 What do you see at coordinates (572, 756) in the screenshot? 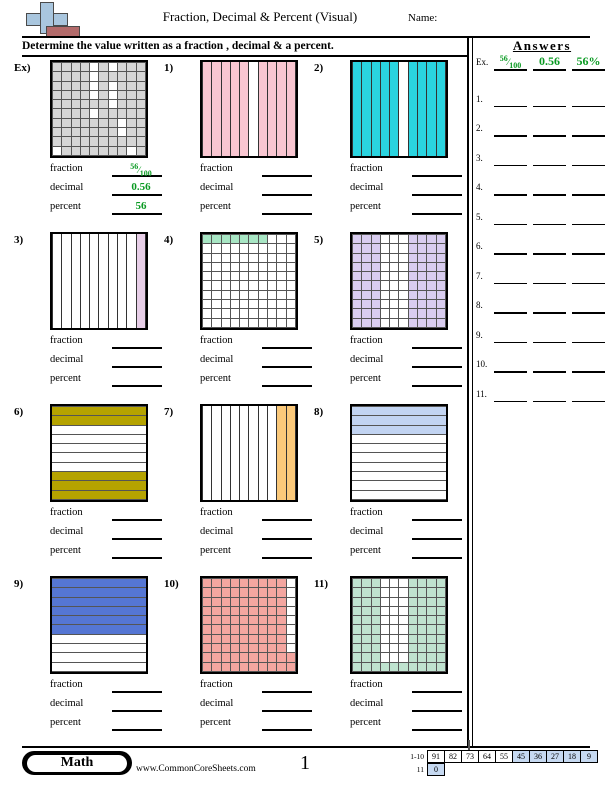
I see `scale-score-cell: 18` at bounding box center [572, 756].